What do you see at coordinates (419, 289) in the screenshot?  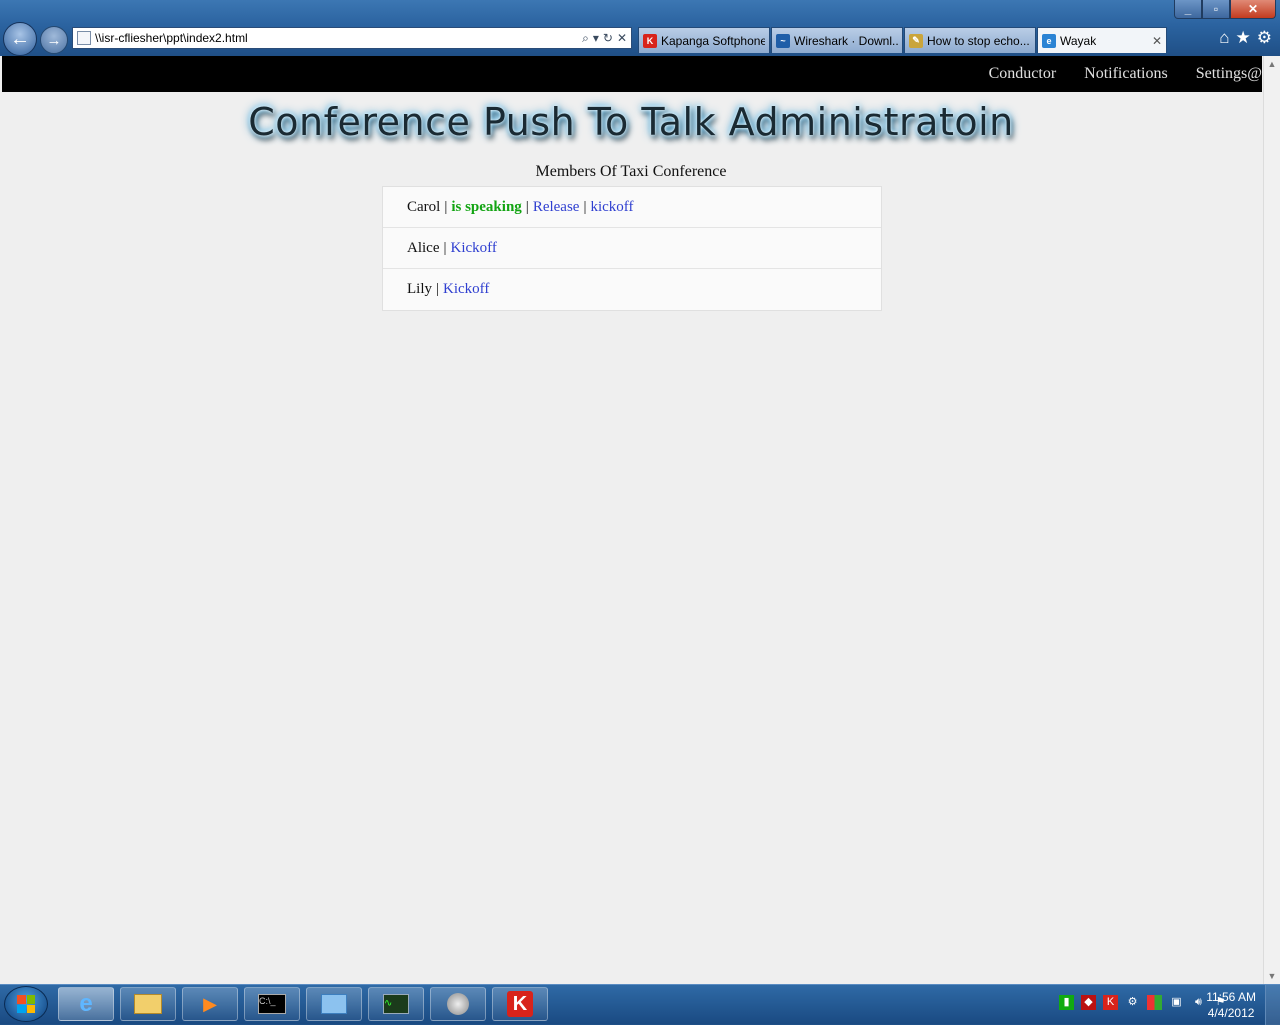 I see `member-name: Lily` at bounding box center [419, 289].